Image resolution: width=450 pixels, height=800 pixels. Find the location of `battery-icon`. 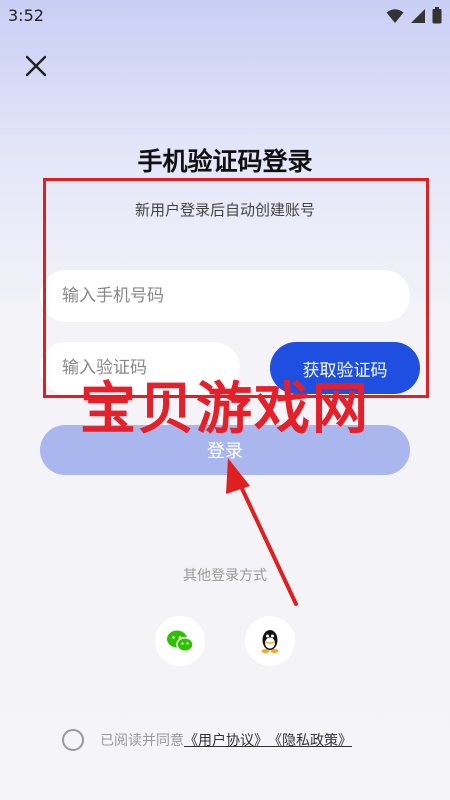

battery-icon is located at coordinates (437, 15).